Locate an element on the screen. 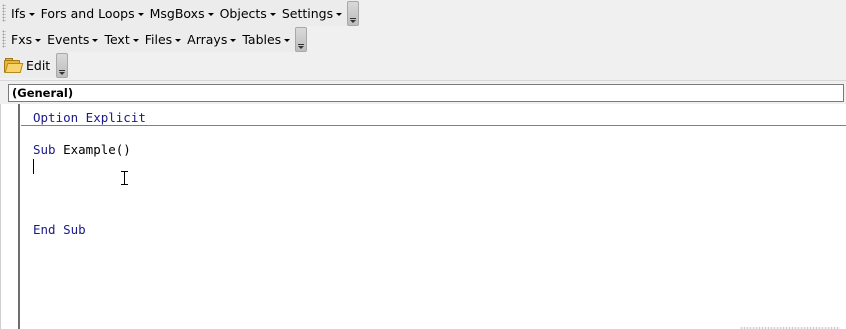 The width and height of the screenshot is (846, 329). menu-label: Settings is located at coordinates (307, 13).